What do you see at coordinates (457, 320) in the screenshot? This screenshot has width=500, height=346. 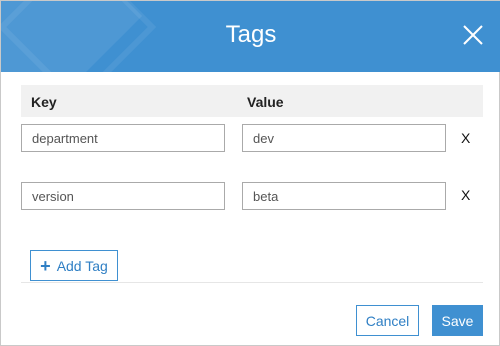 I see `save-button: Save` at bounding box center [457, 320].